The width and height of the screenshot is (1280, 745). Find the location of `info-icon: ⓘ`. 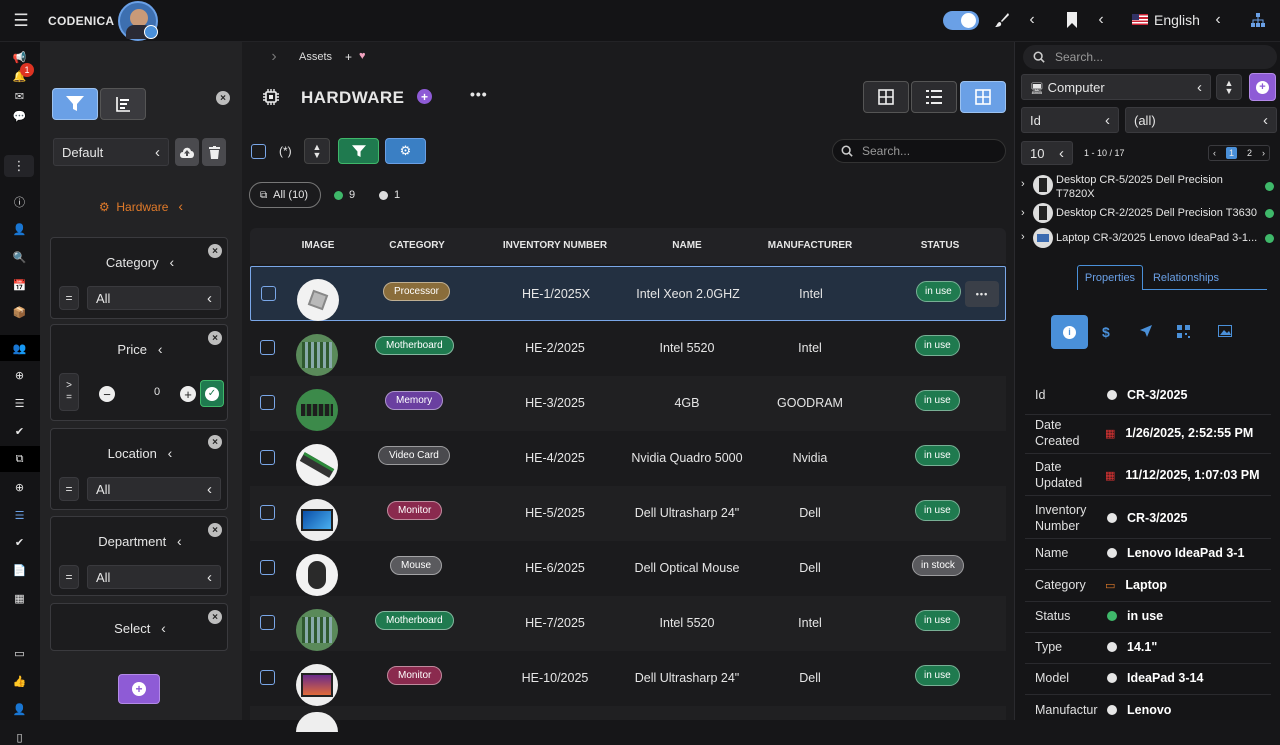

info-icon: ⓘ is located at coordinates (19, 201).